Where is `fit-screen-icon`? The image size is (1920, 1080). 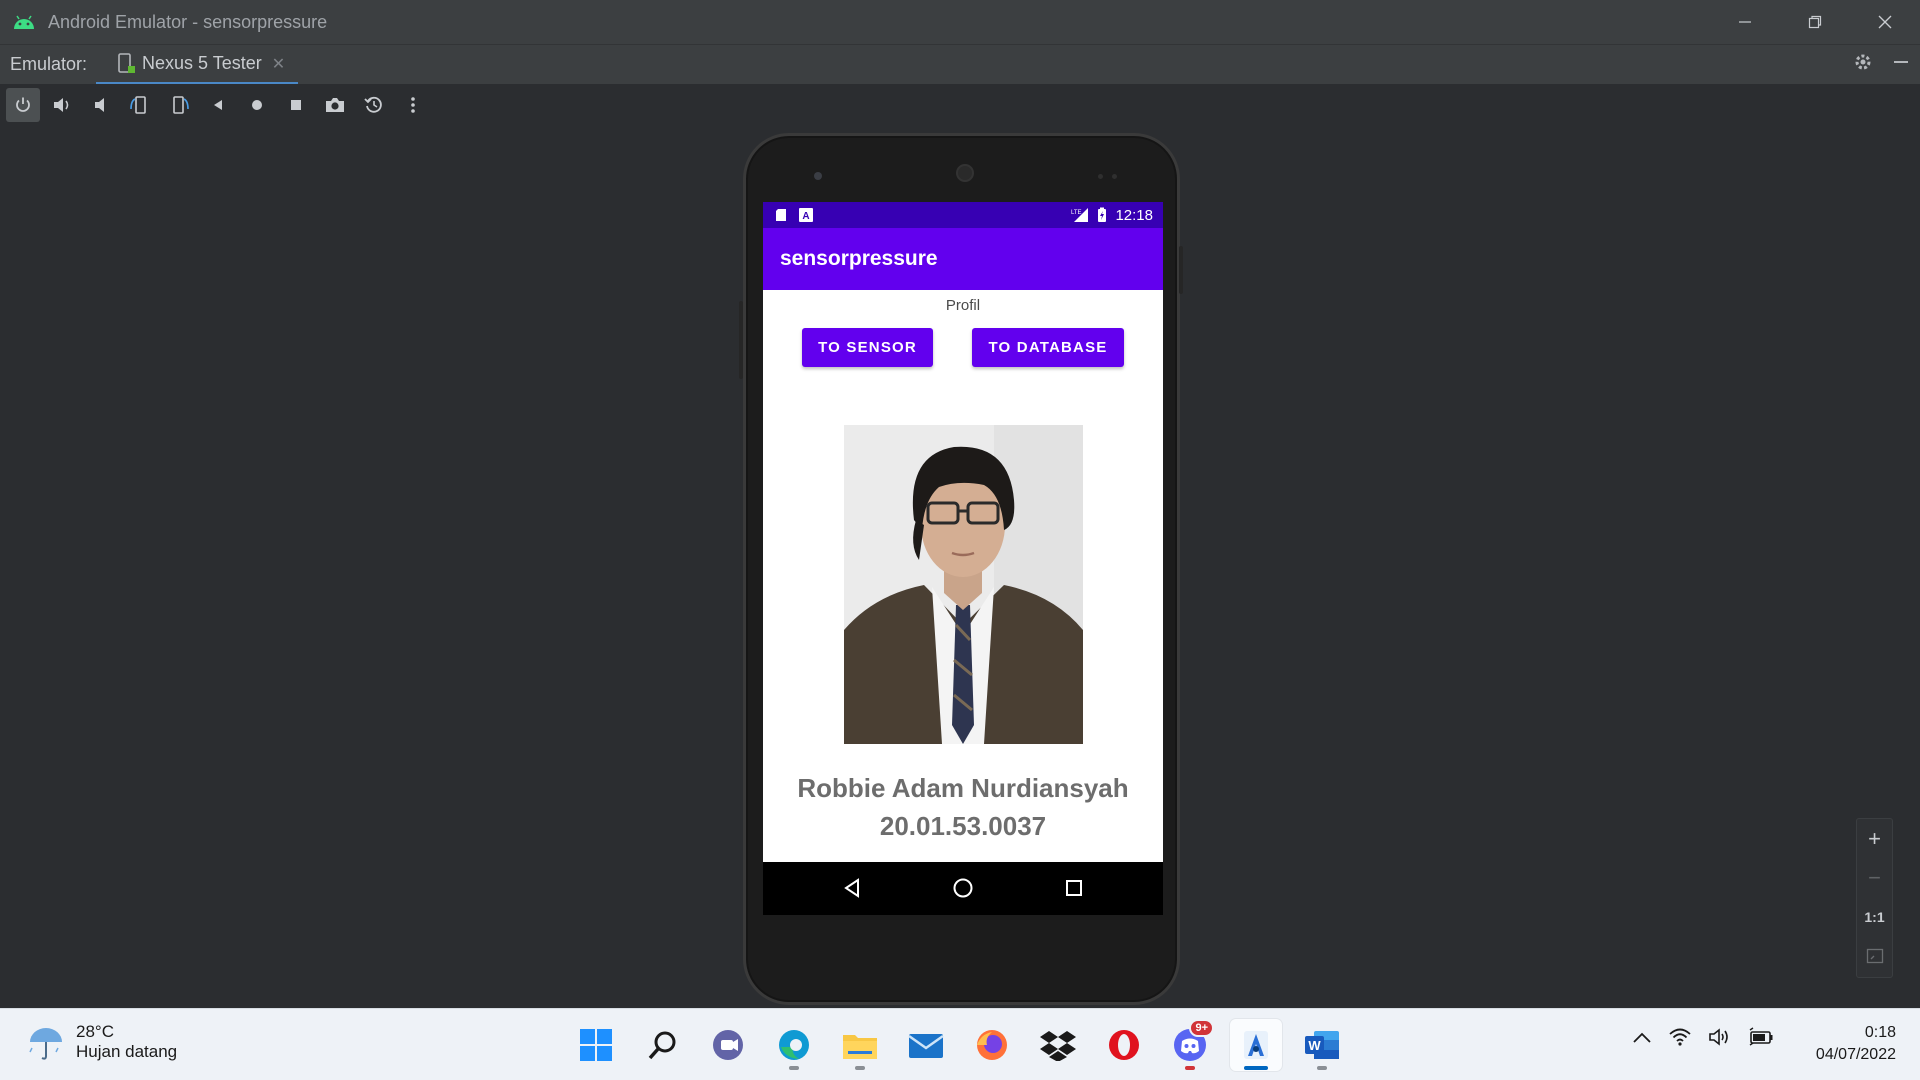 fit-screen-icon is located at coordinates (1874, 955).